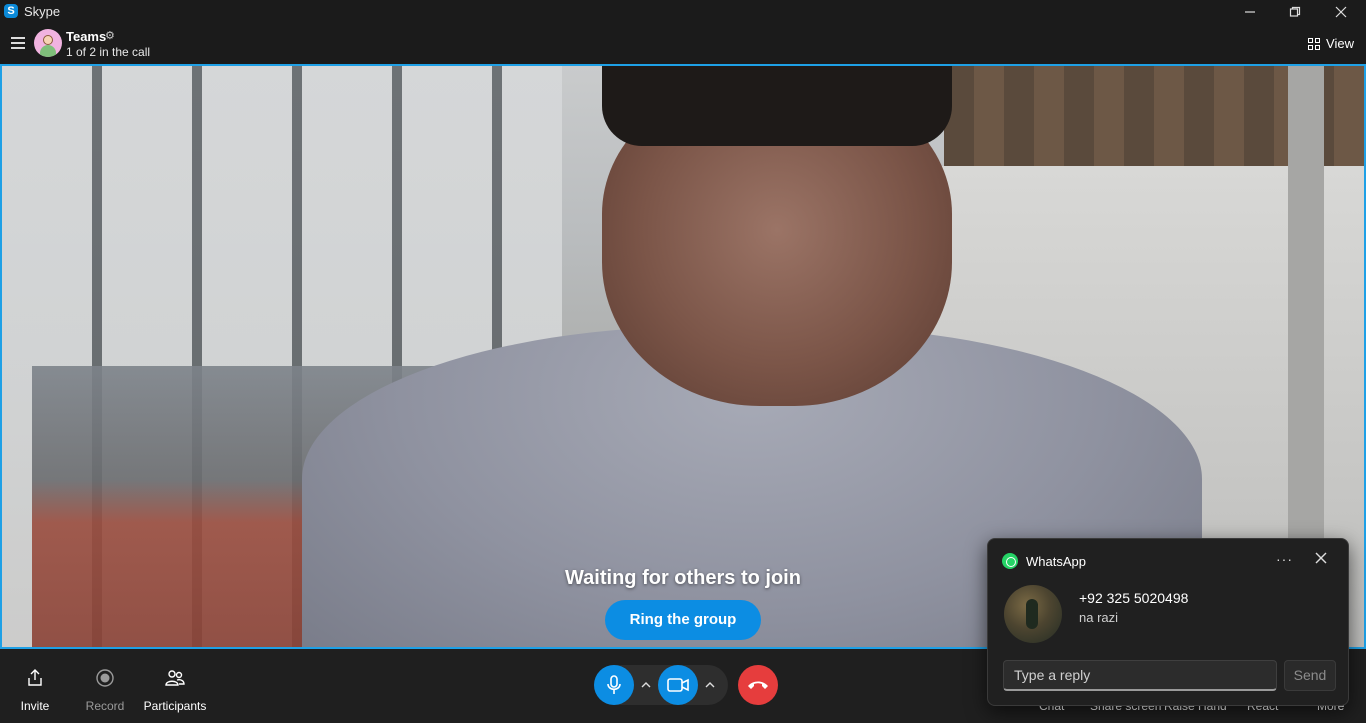 The height and width of the screenshot is (723, 1366). I want to click on camera-options-button, so click(710, 685).